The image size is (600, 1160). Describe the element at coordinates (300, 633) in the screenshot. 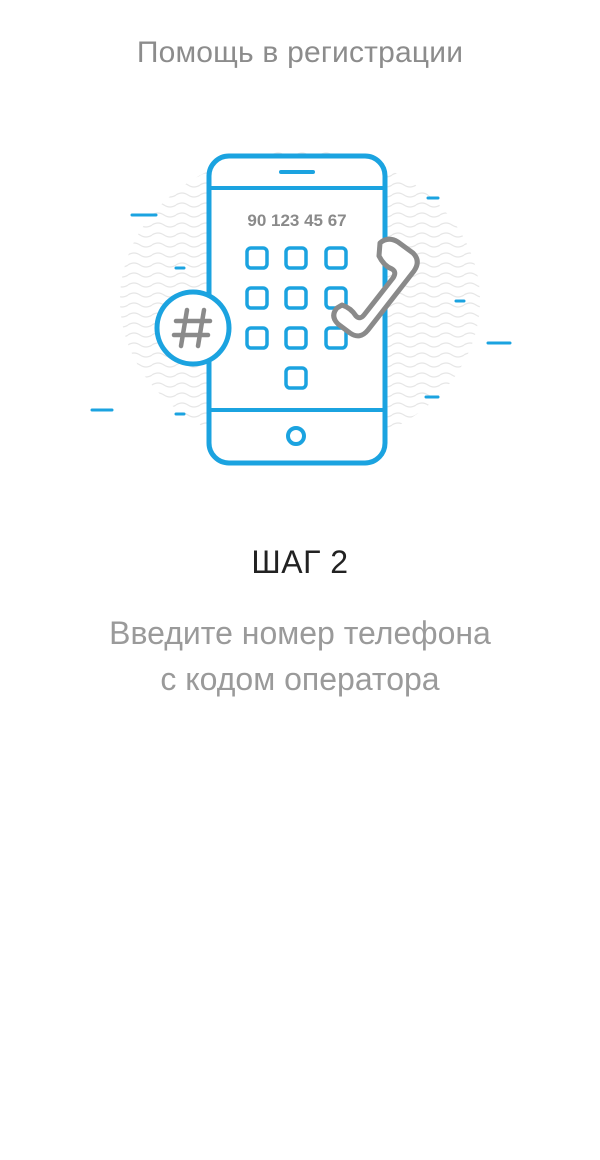

I see `step-description-line-1: Введите номер телефона` at that location.